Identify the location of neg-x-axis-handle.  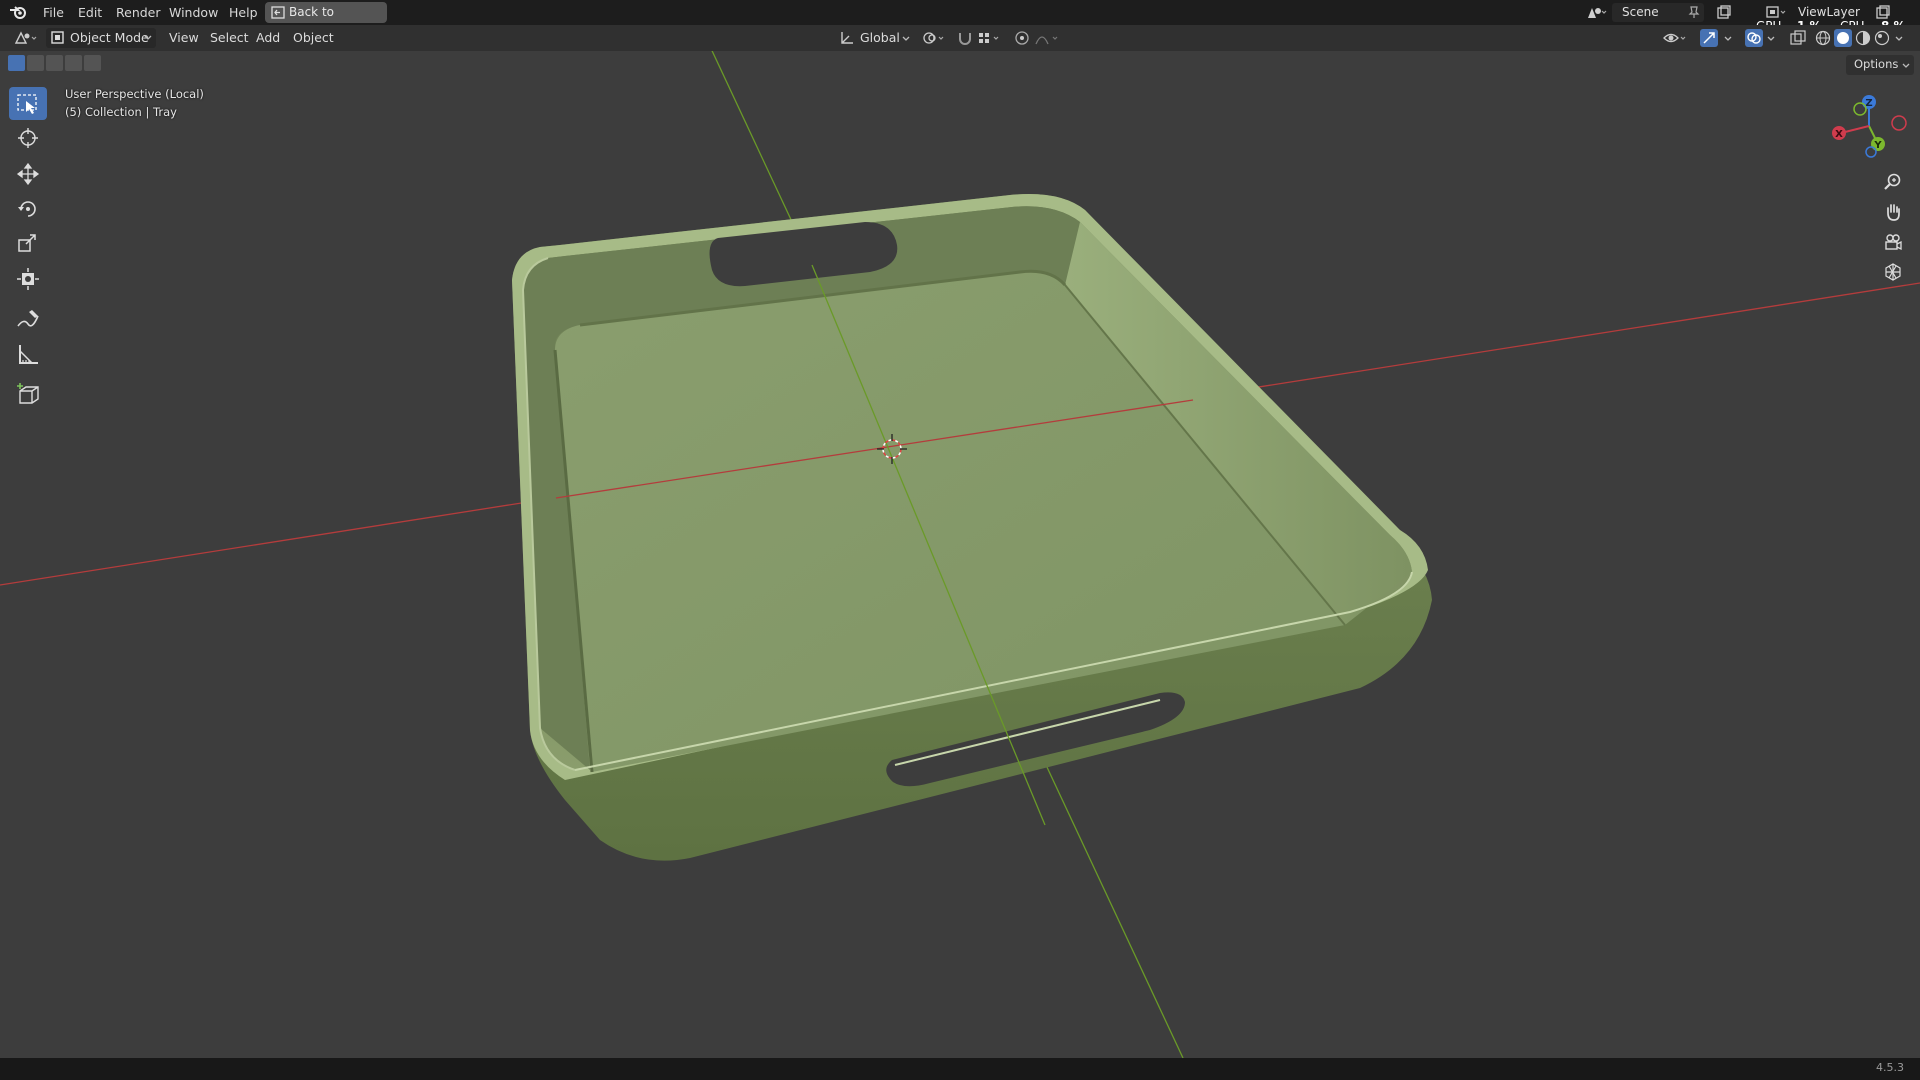
(1899, 123).